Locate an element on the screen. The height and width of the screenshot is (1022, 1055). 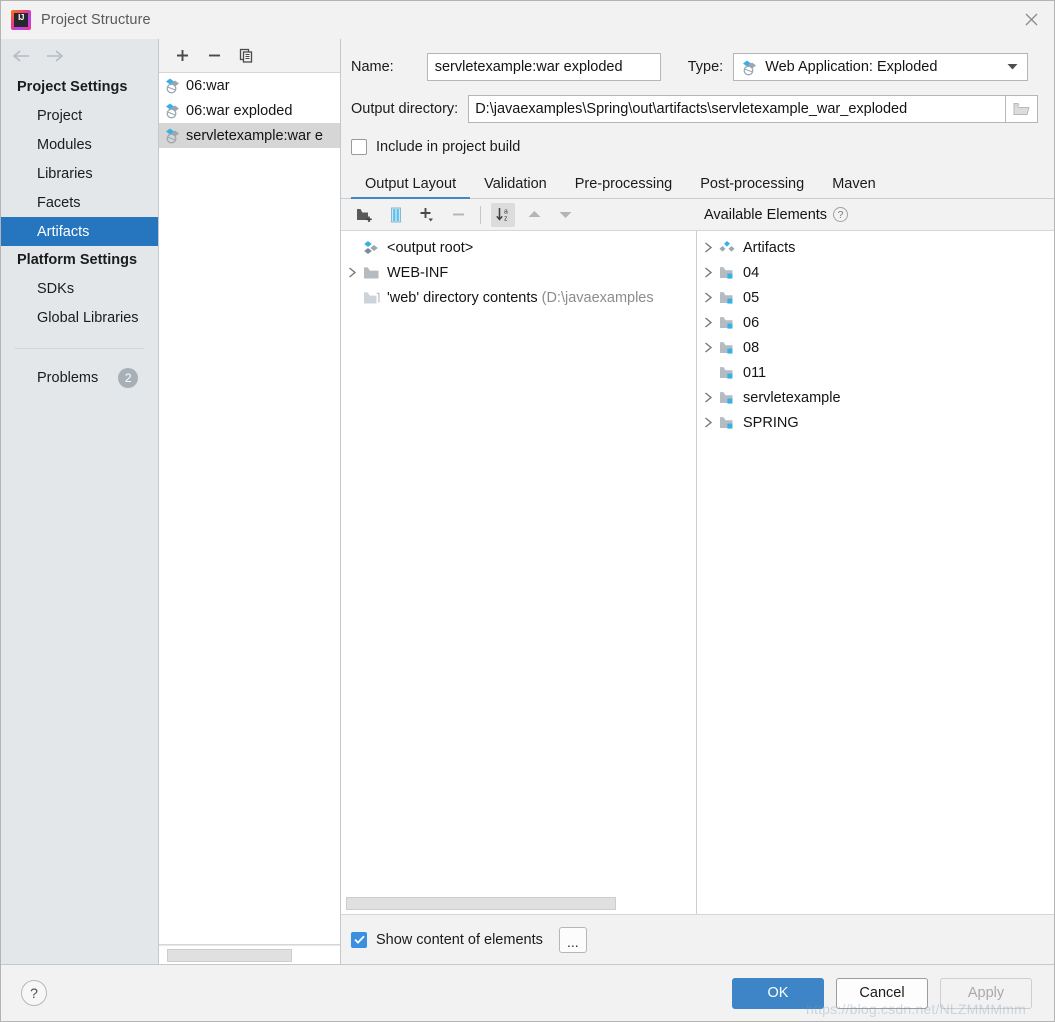
tab-output-layout: Output Layout is located at coordinates (411, 187).